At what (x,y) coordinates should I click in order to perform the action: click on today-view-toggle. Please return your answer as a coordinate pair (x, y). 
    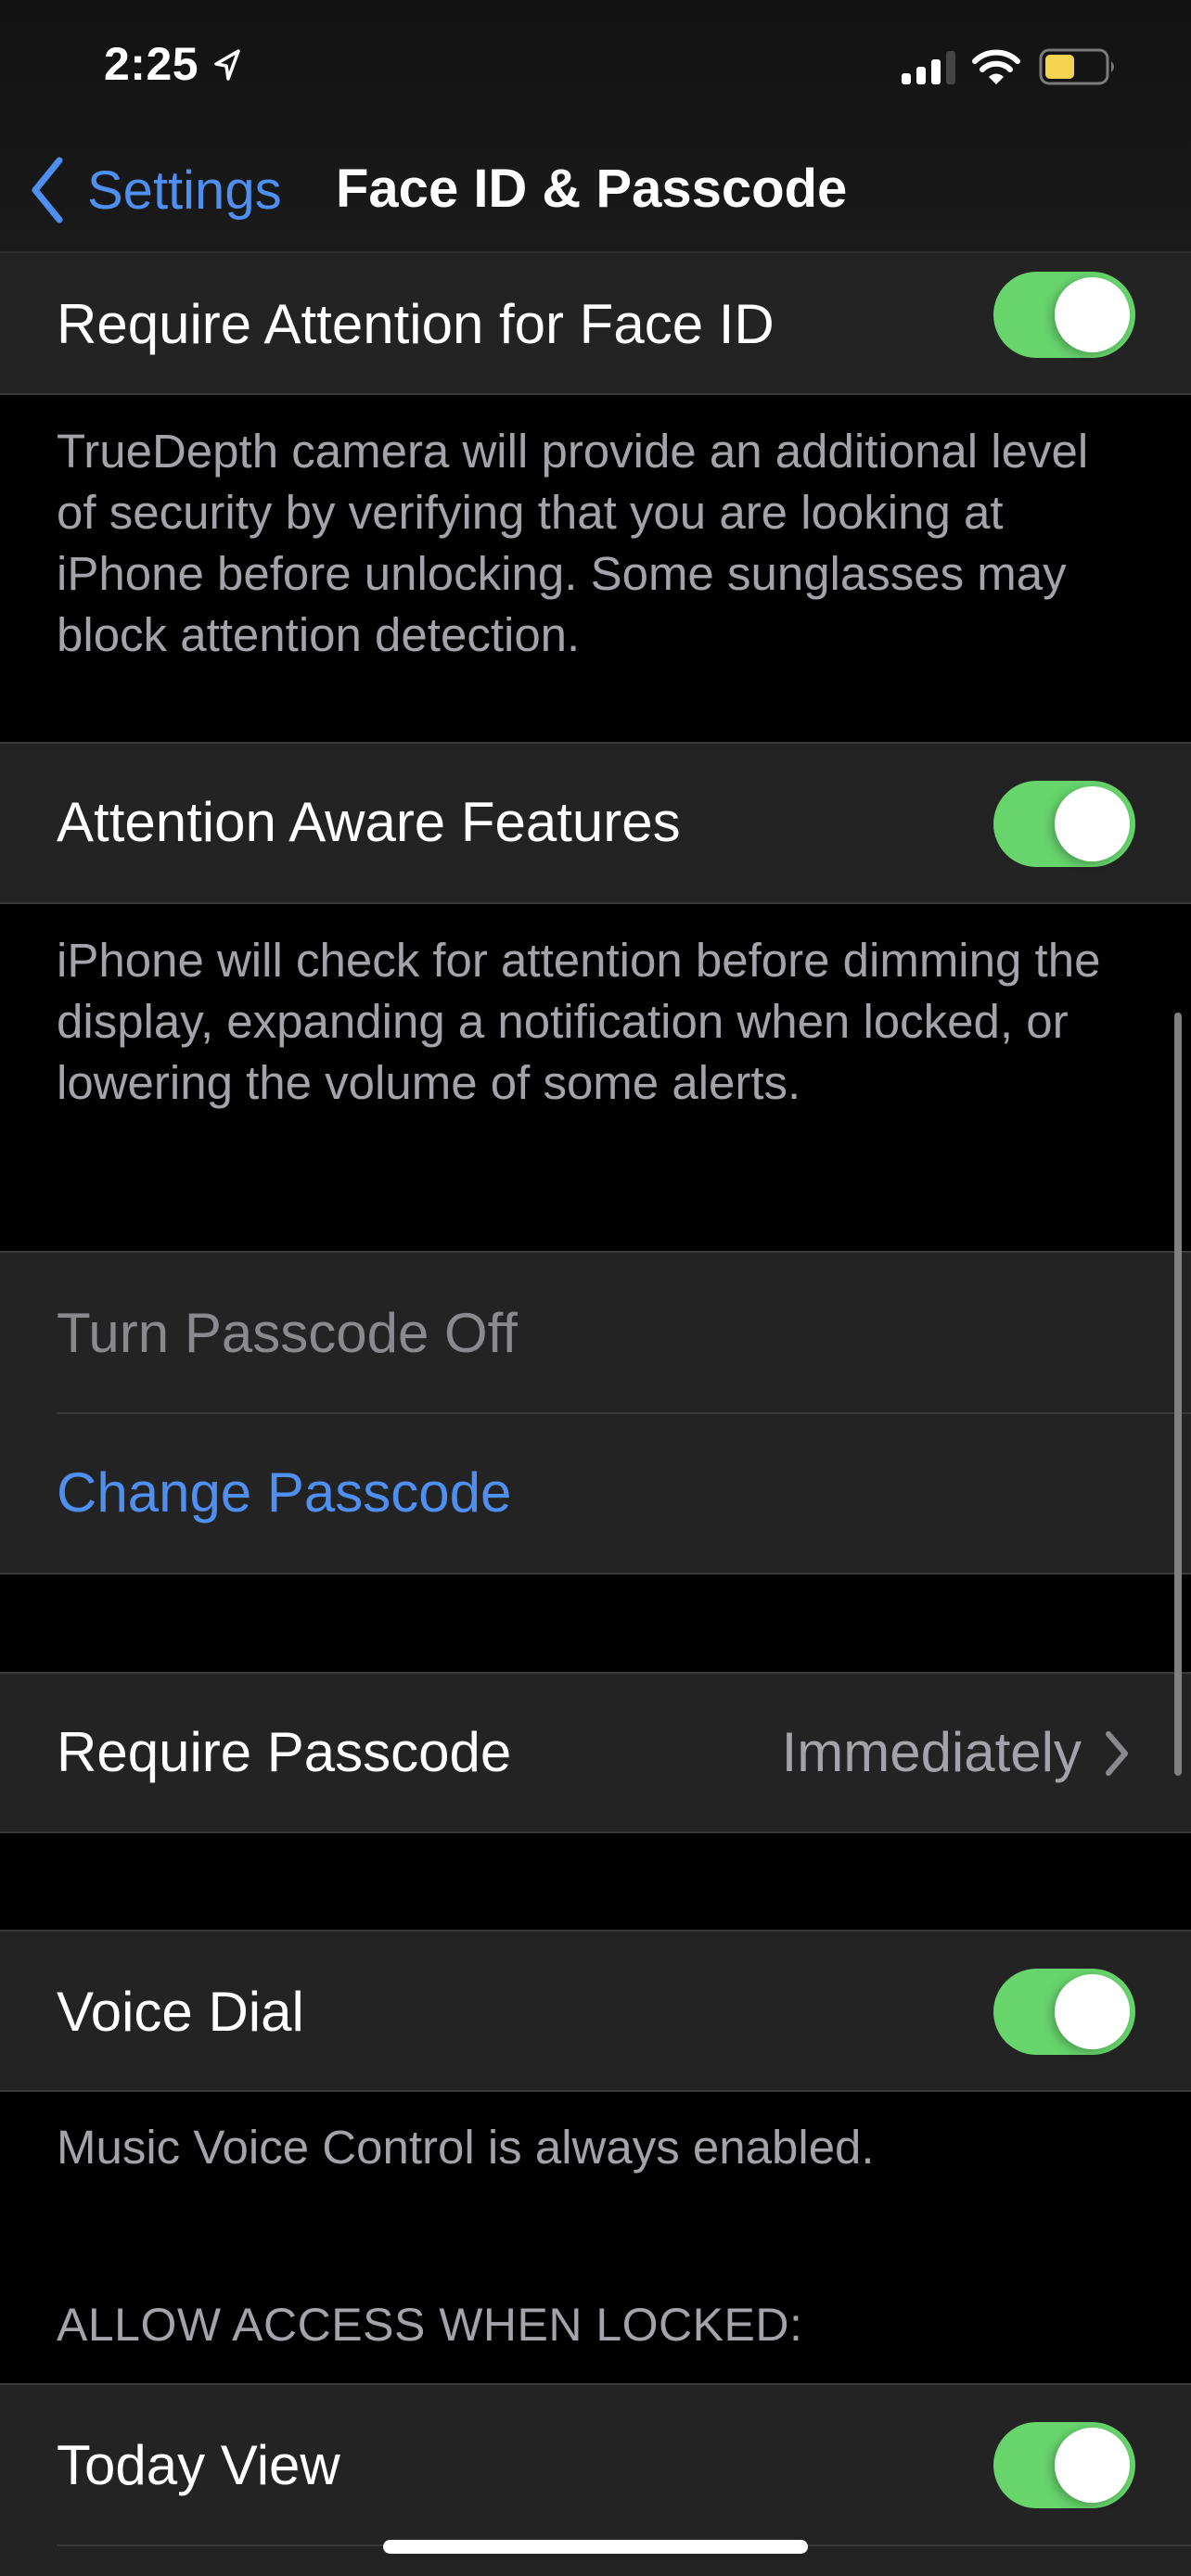
    Looking at the image, I should click on (1064, 2465).